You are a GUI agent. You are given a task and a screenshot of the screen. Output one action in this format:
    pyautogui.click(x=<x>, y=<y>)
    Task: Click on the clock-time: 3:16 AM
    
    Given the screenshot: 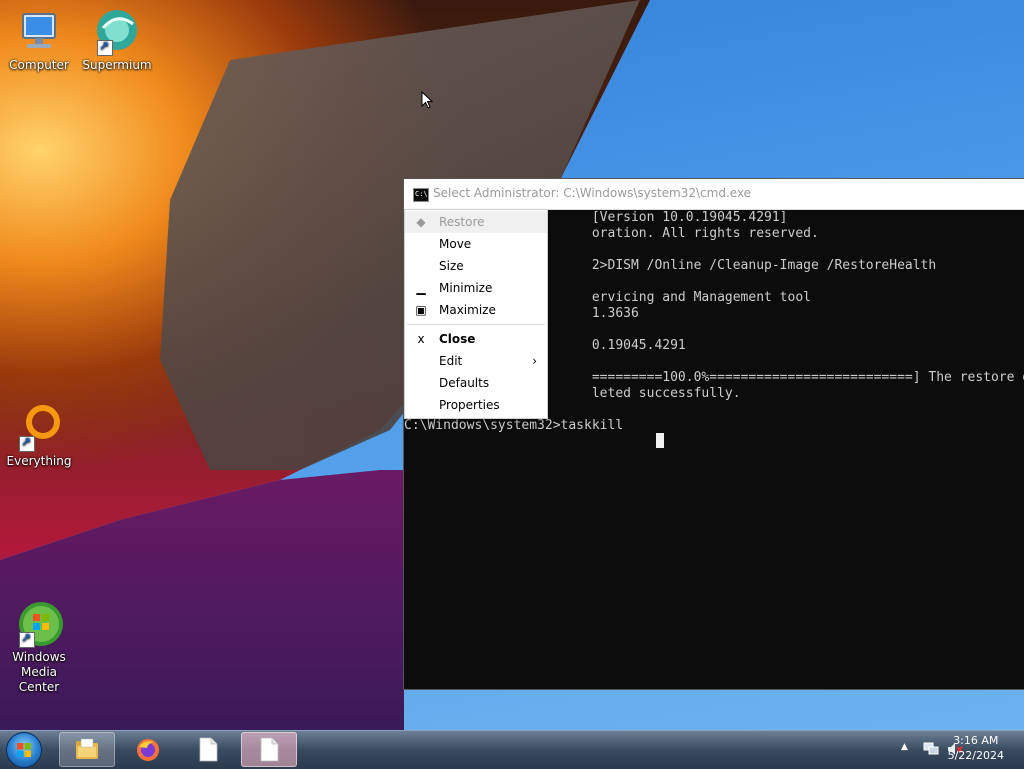 What is the action you would take?
    pyautogui.click(x=976, y=740)
    